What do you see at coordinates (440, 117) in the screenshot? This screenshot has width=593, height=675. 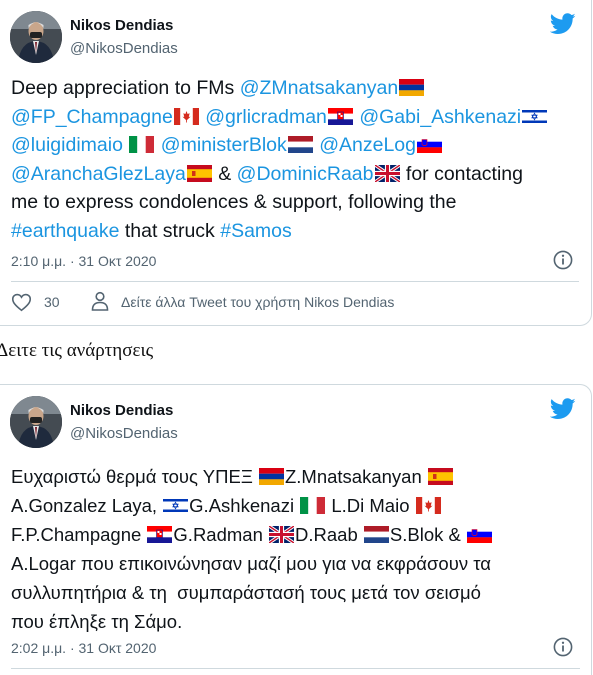 I see `mention-link: @Gabi_Ashkenazi` at bounding box center [440, 117].